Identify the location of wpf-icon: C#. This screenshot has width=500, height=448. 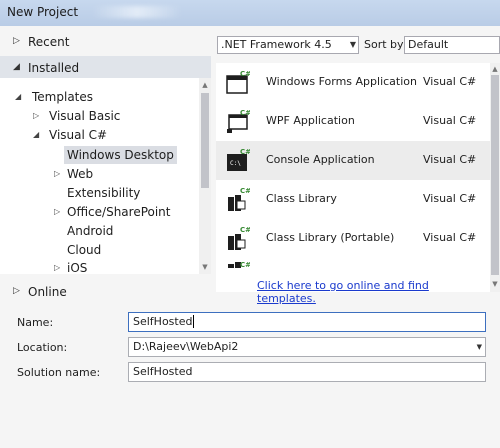
(238, 121).